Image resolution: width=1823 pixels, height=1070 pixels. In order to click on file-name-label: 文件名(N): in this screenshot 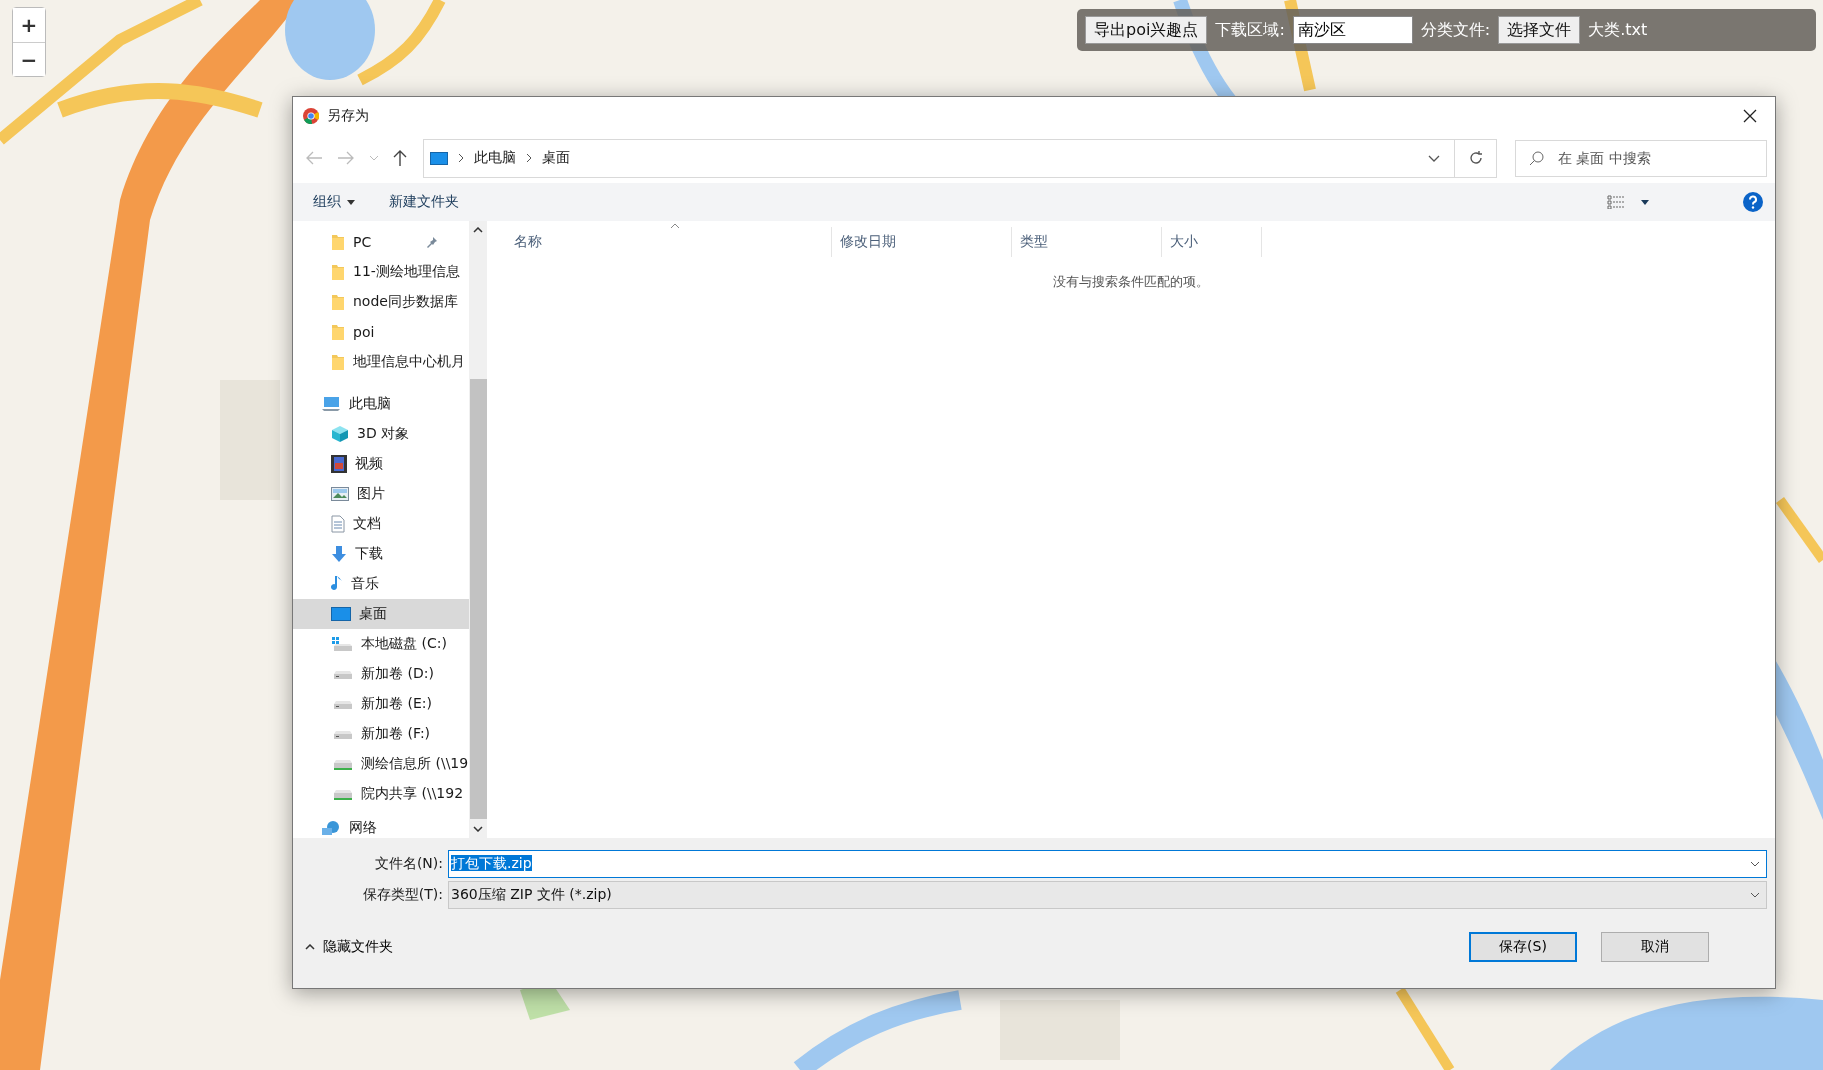, I will do `click(408, 863)`.